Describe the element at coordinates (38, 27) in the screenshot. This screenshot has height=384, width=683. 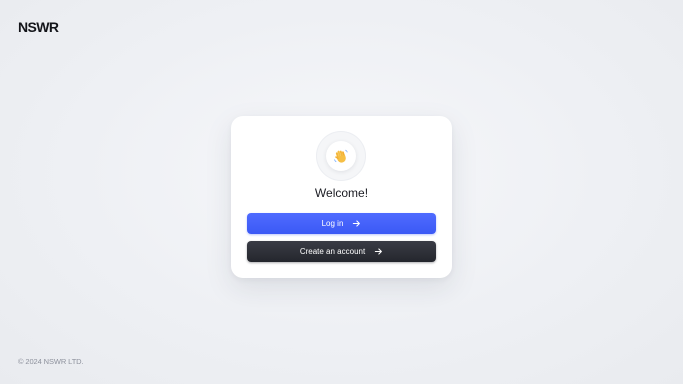
I see `brand-logo: NSWR` at that location.